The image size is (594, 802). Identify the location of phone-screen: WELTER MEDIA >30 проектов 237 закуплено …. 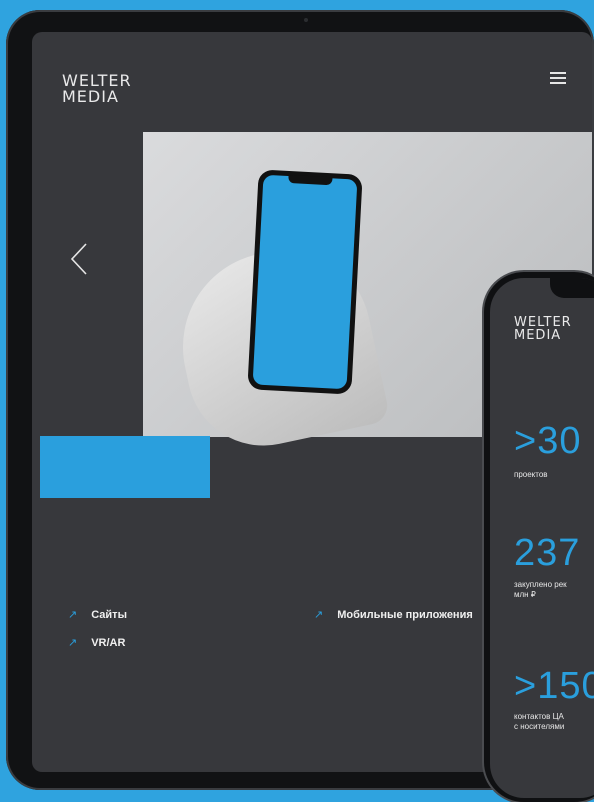
(542, 538).